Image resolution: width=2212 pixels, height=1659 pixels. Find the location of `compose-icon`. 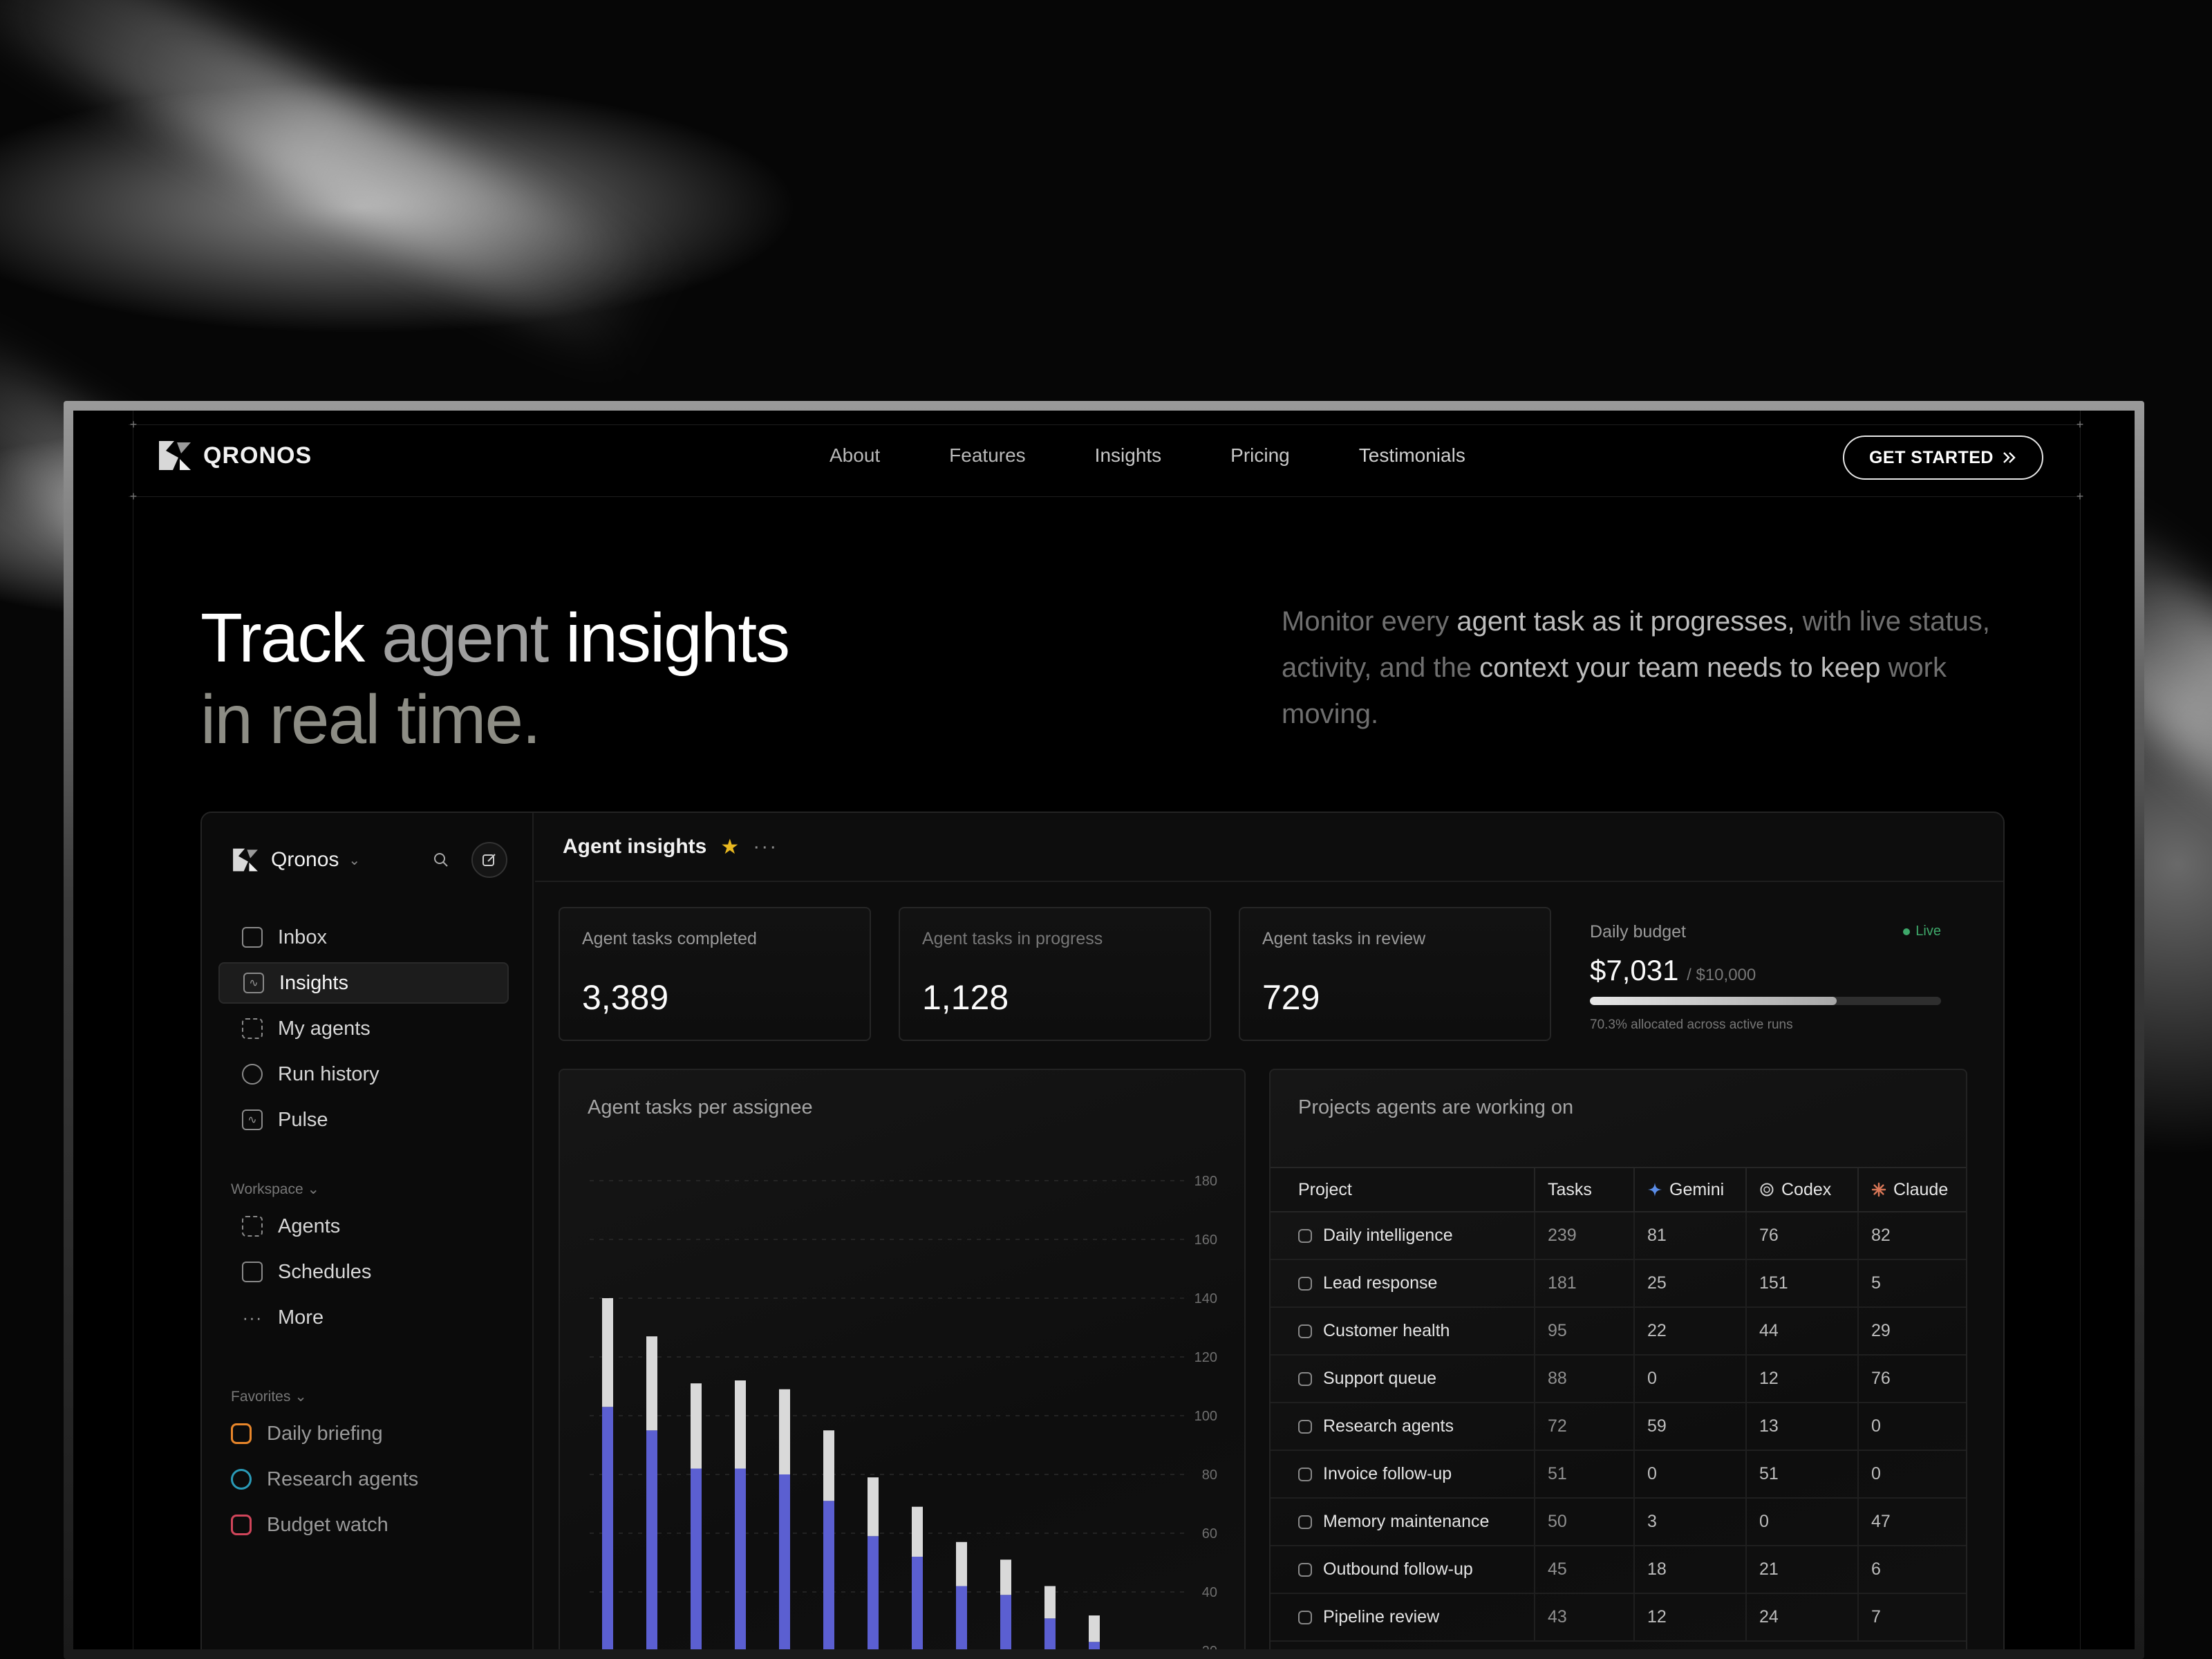

compose-icon is located at coordinates (489, 860).